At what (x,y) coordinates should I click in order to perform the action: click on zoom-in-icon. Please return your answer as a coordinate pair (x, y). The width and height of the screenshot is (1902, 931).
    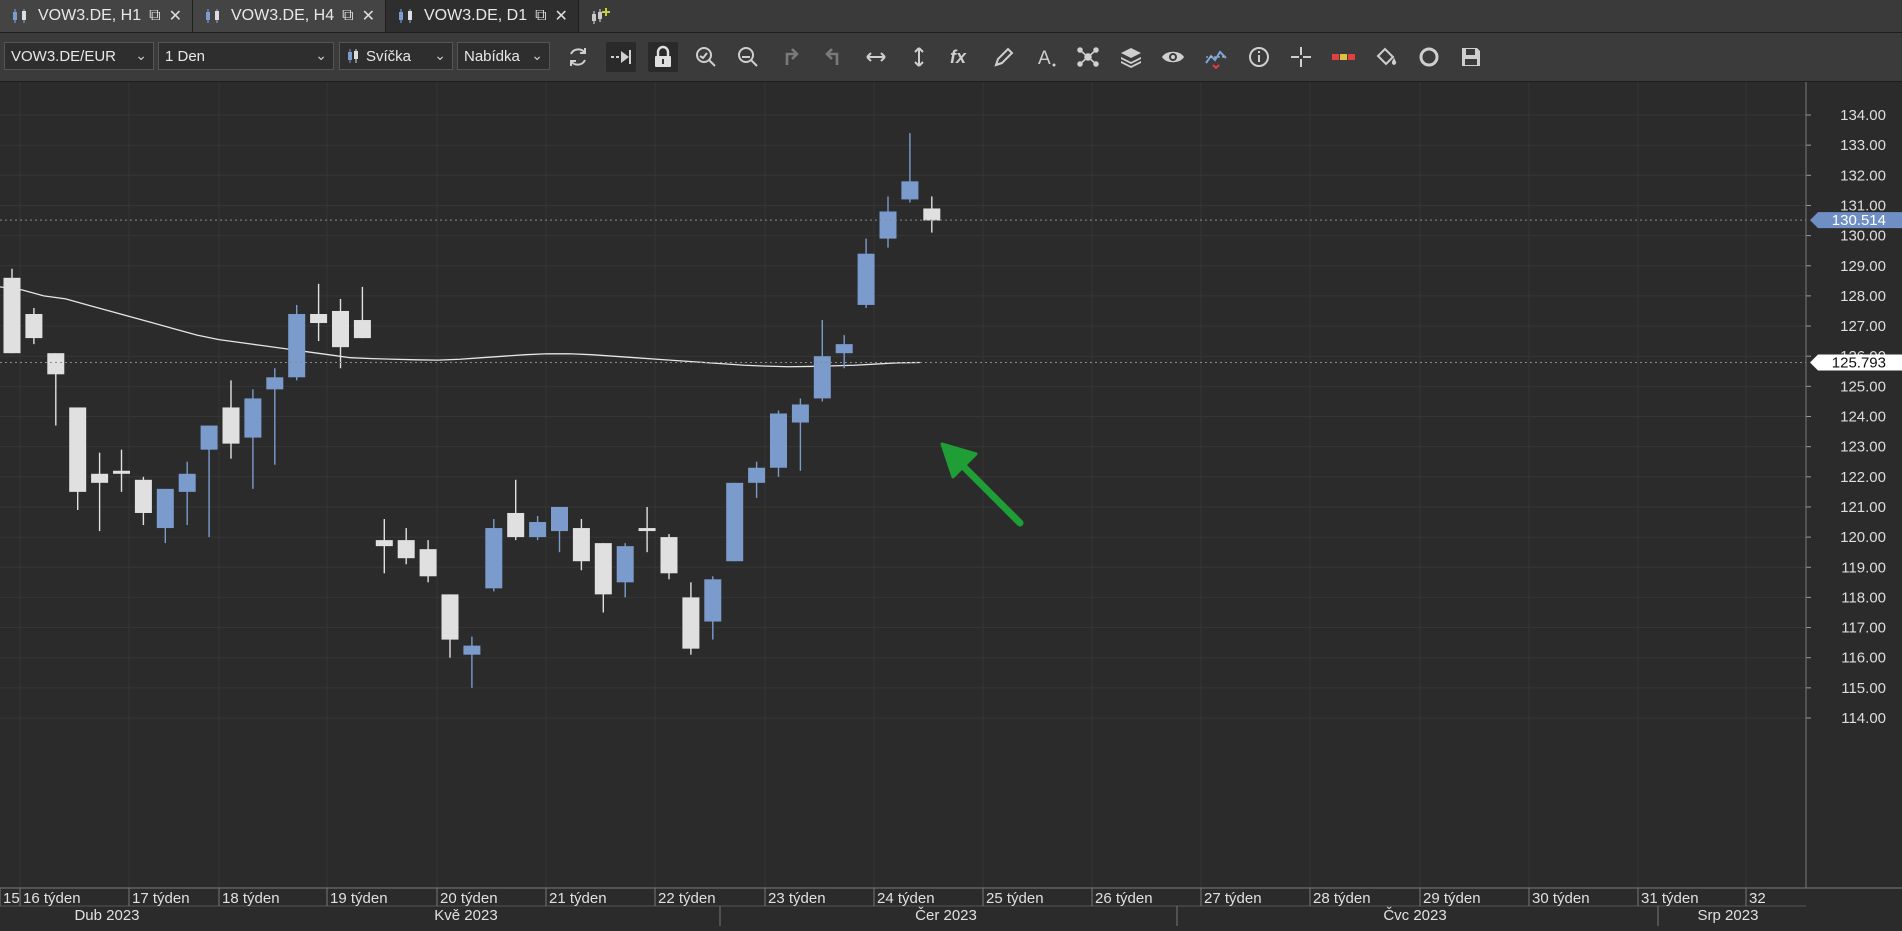
    Looking at the image, I should click on (706, 57).